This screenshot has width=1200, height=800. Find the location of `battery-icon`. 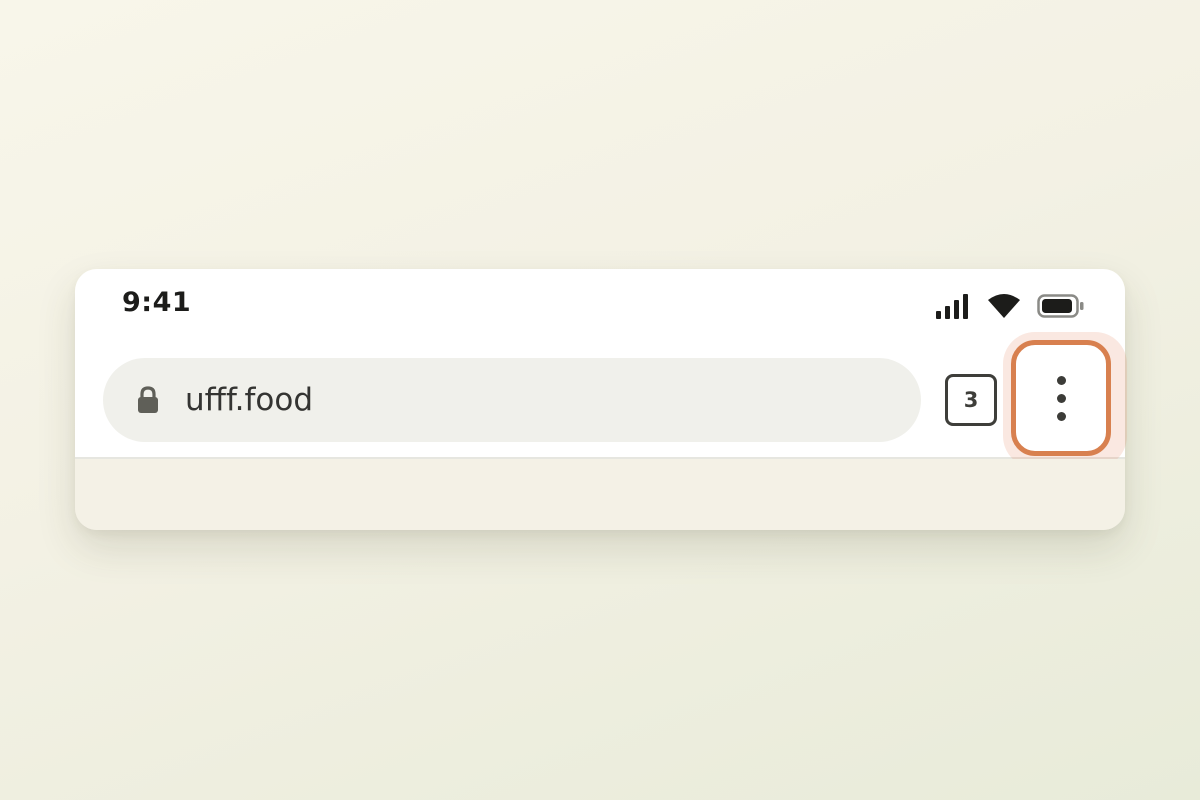

battery-icon is located at coordinates (1061, 306).